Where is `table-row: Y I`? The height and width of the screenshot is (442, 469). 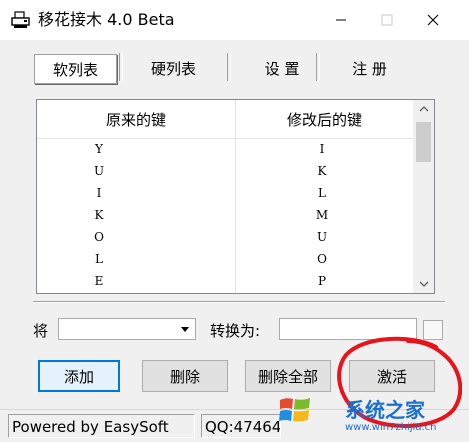 table-row: Y I is located at coordinates (225, 149).